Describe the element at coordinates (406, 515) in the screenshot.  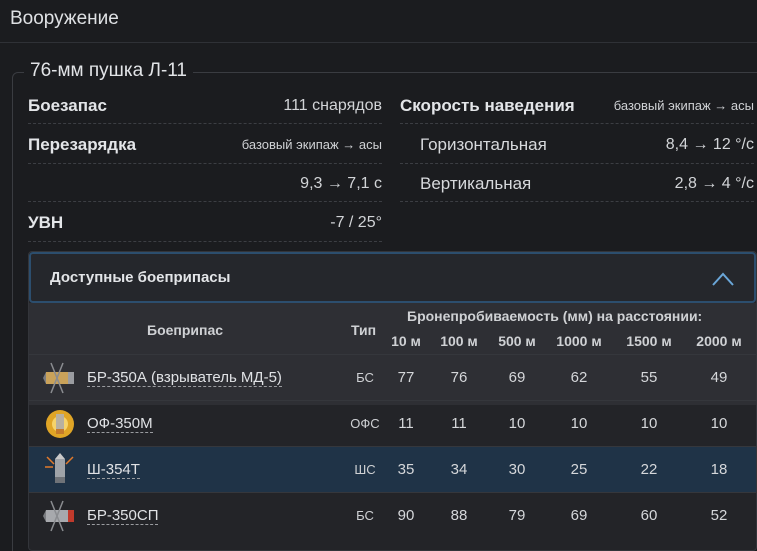
I see `pen-value: 90` at that location.